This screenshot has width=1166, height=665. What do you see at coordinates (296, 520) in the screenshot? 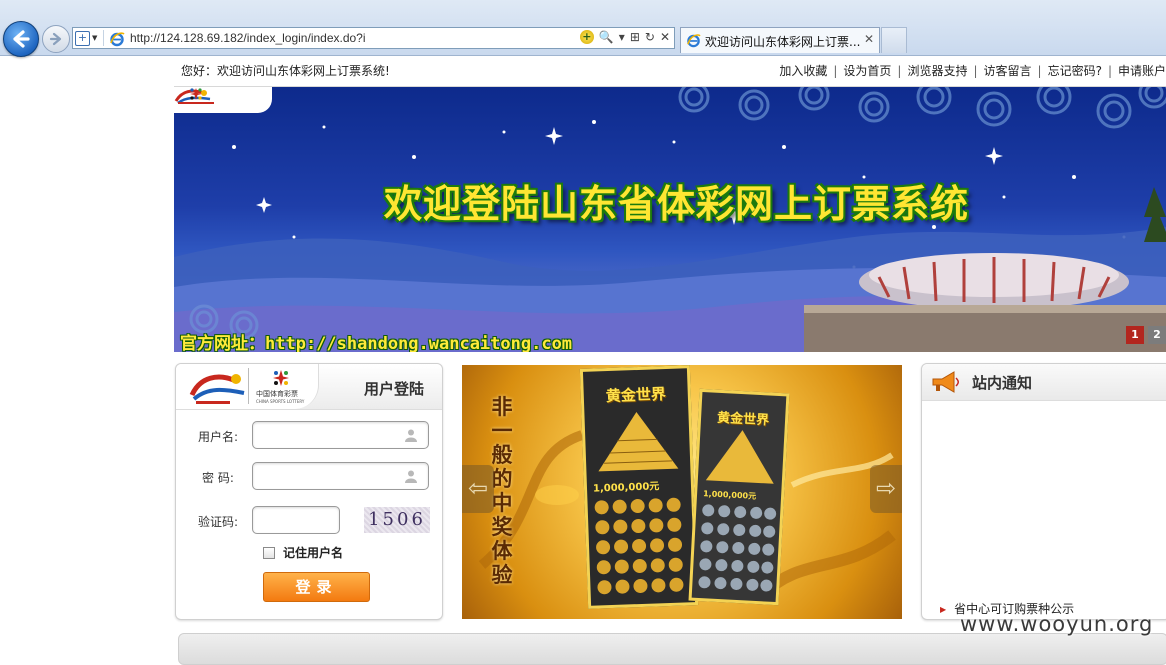
I see `captcha-input` at bounding box center [296, 520].